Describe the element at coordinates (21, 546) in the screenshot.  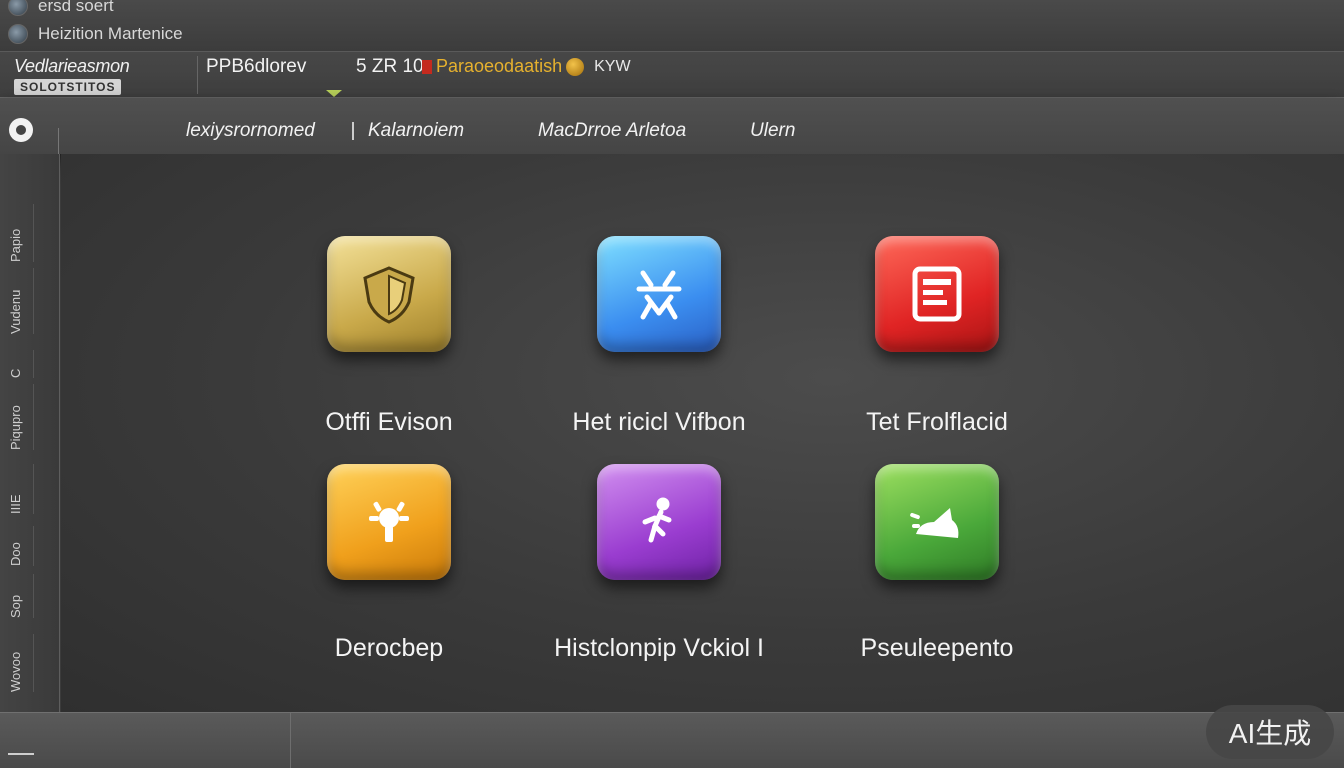
I see `rail-item: Doo` at that location.